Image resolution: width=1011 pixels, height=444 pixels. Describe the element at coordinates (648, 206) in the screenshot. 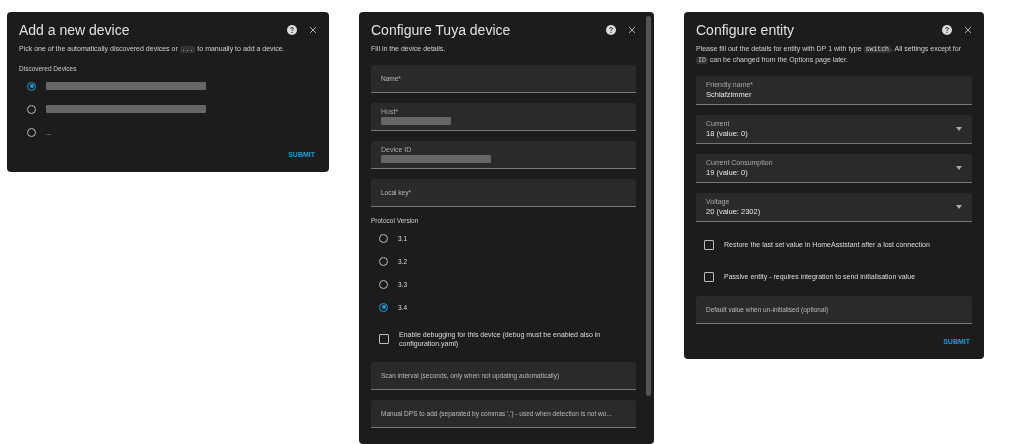

I see `scrollbar` at that location.